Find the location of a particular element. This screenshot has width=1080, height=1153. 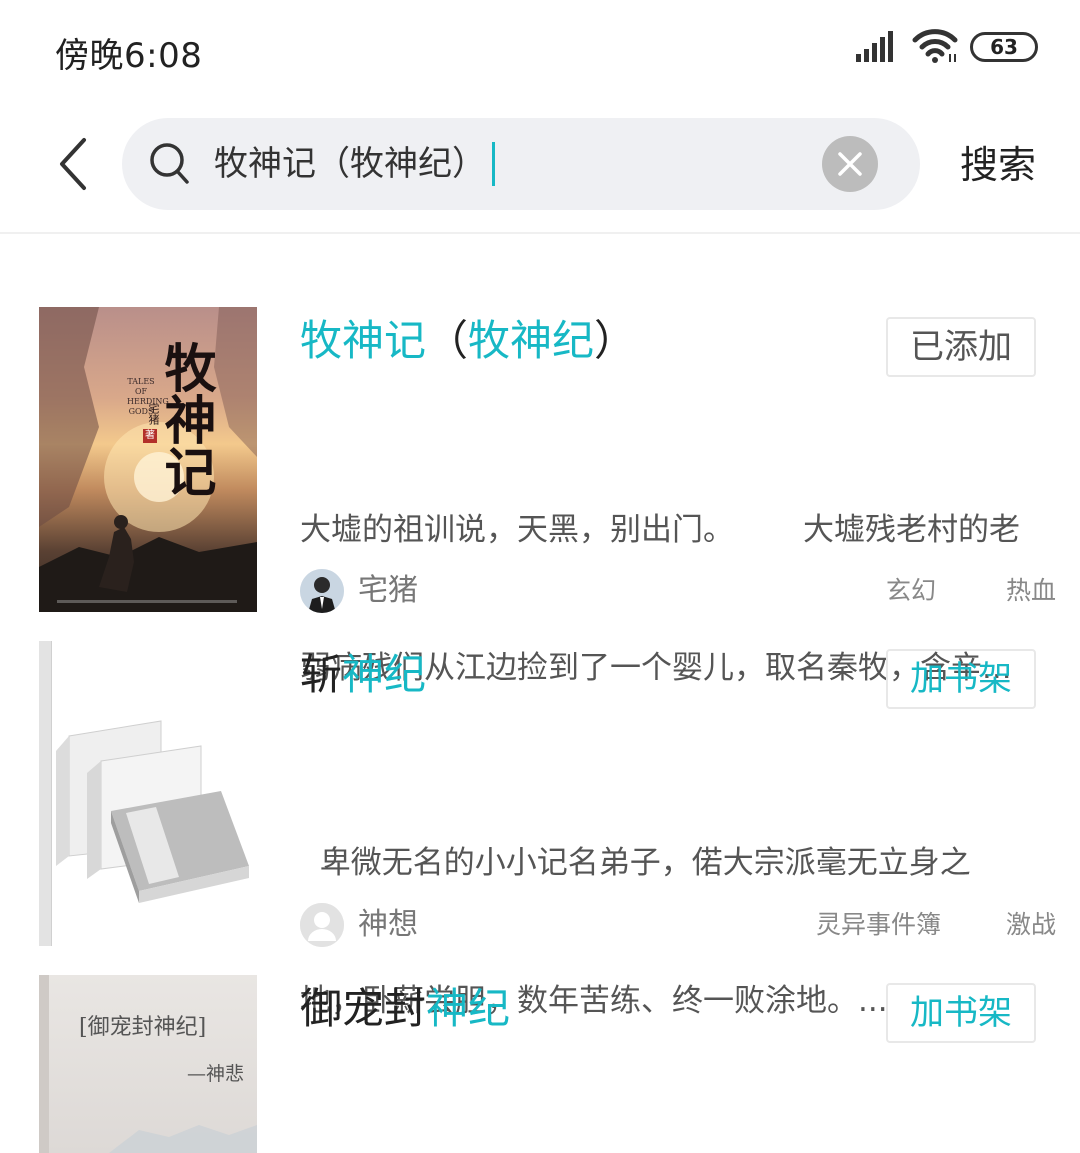

title-highlight: 牧神纪 is located at coordinates (531, 340).